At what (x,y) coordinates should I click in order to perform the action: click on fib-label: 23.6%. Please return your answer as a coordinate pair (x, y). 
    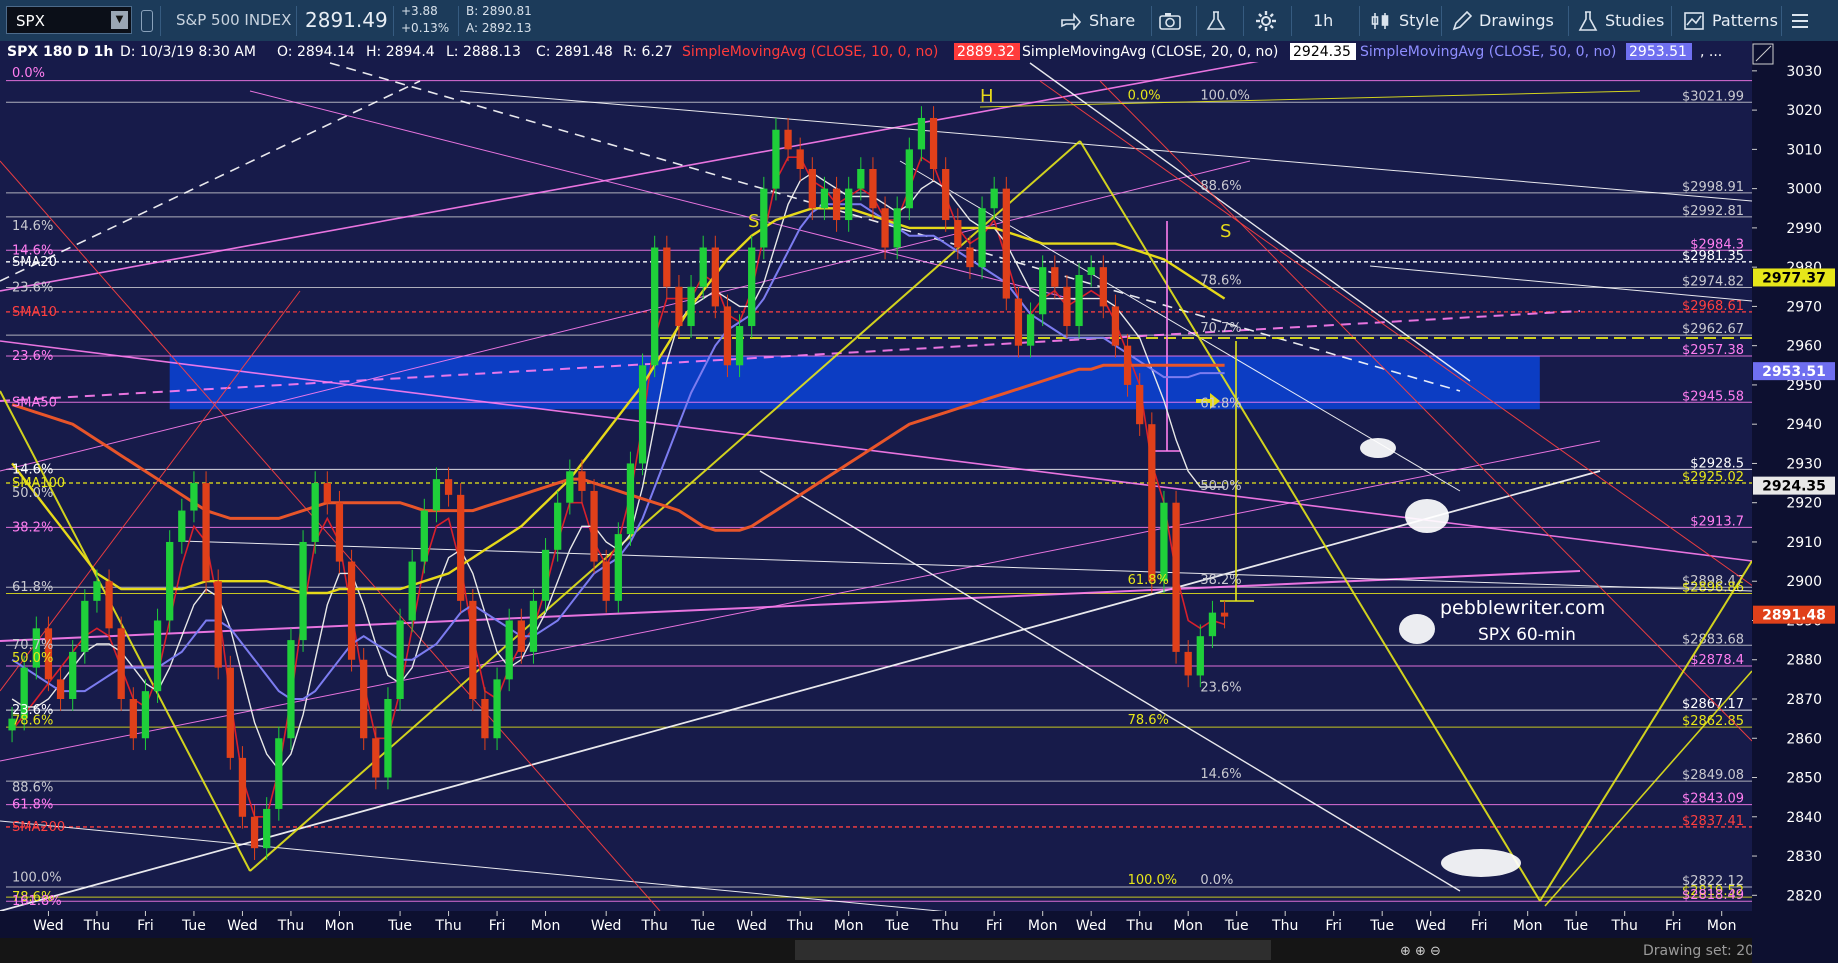
    Looking at the image, I should click on (32, 287).